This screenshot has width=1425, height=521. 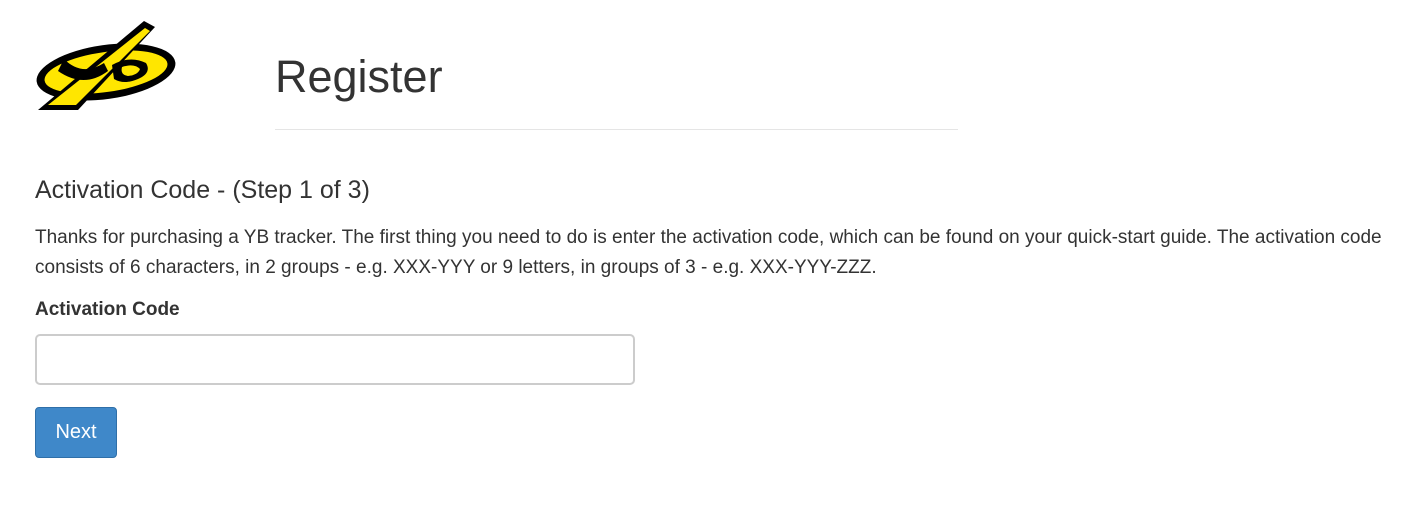 I want to click on activation-code-label: Activation Code, so click(x=107, y=309).